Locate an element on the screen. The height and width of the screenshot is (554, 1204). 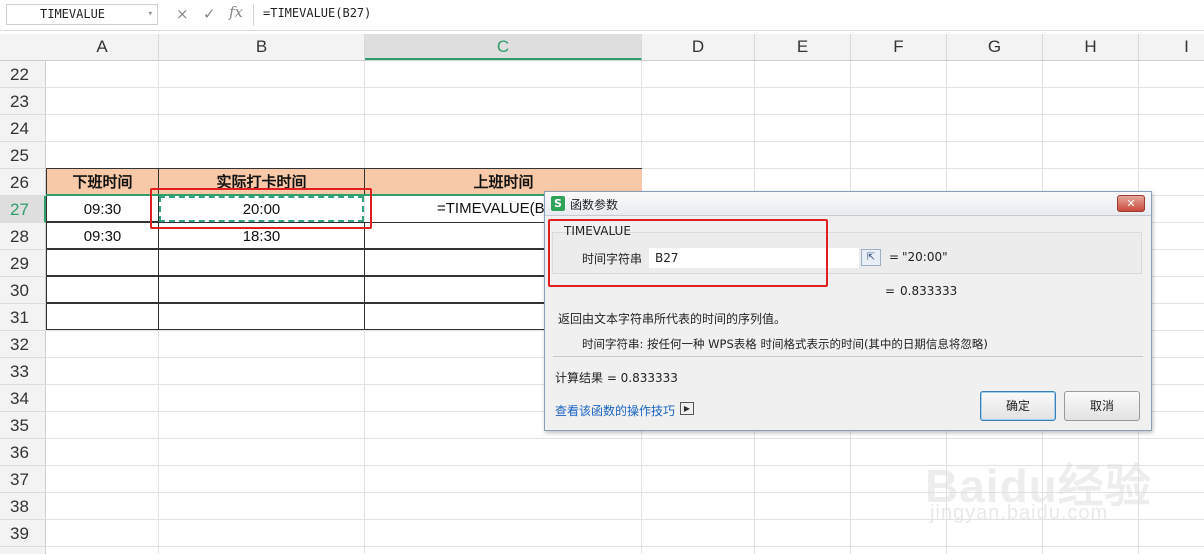
function-result: 0.833333 is located at coordinates (929, 291).